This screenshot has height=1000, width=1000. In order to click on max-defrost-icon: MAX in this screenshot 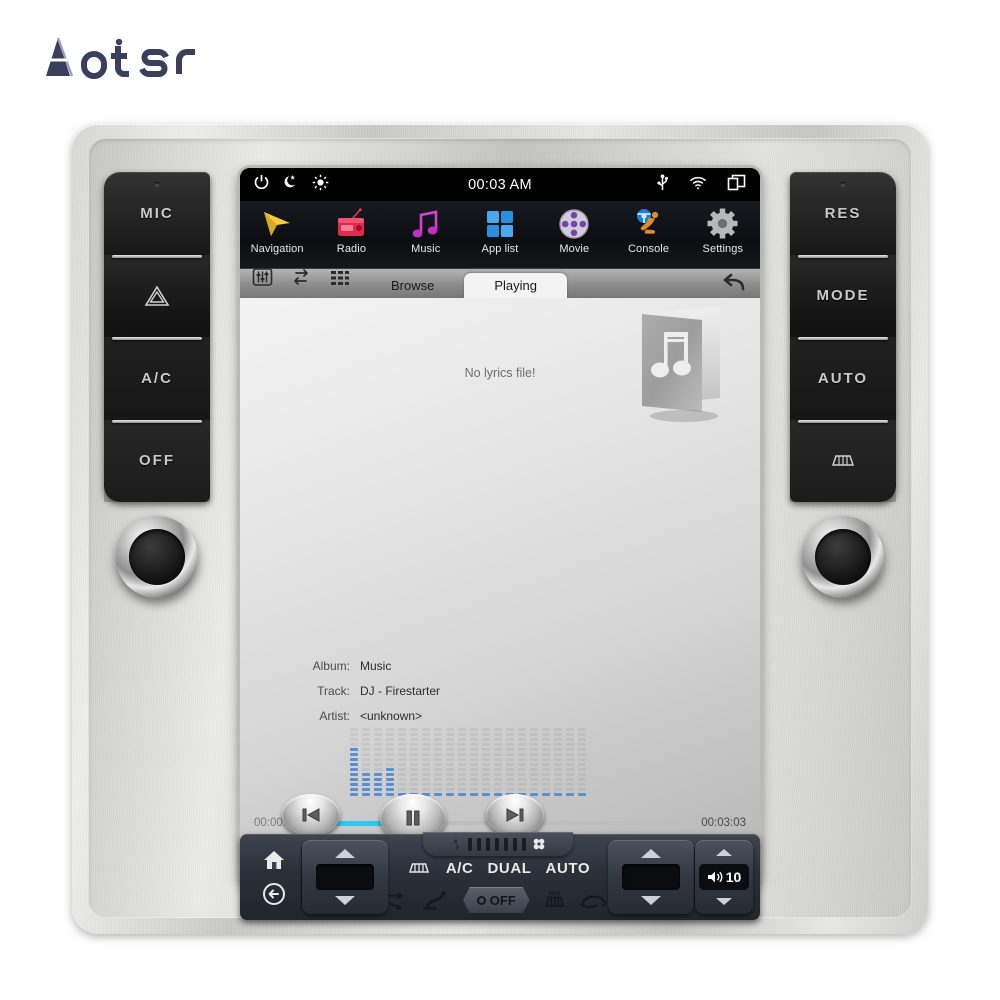, I will do `click(555, 900)`.